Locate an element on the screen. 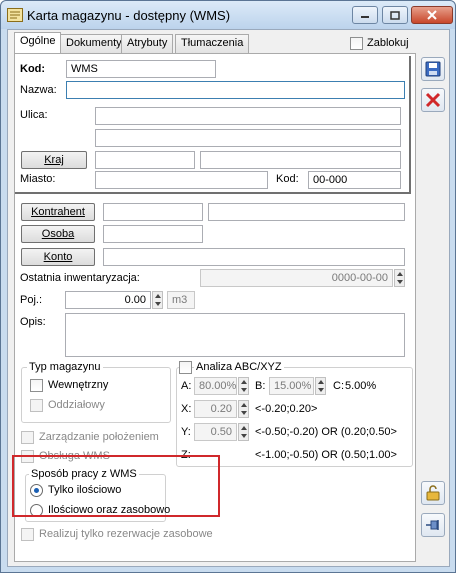 Image resolution: width=456 pixels, height=573 pixels. tab-tlumaczenia: Tłumaczenia is located at coordinates (212, 43).